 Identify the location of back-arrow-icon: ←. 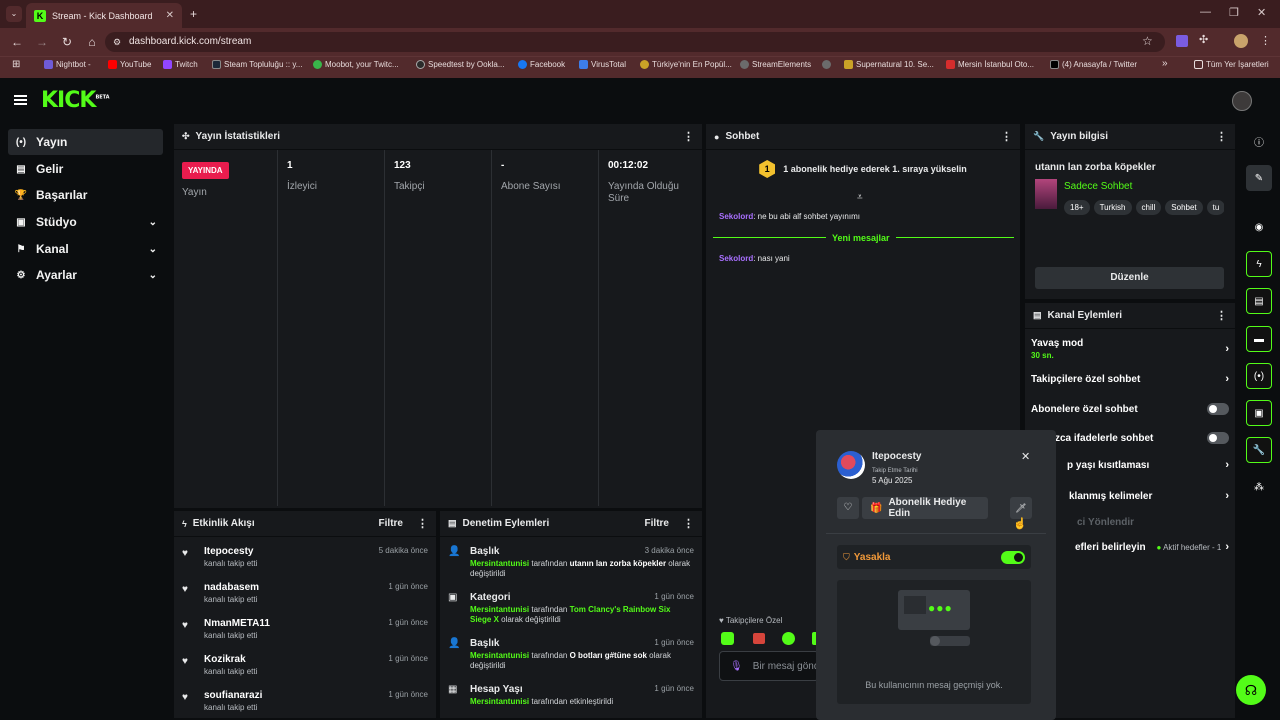
(17, 42).